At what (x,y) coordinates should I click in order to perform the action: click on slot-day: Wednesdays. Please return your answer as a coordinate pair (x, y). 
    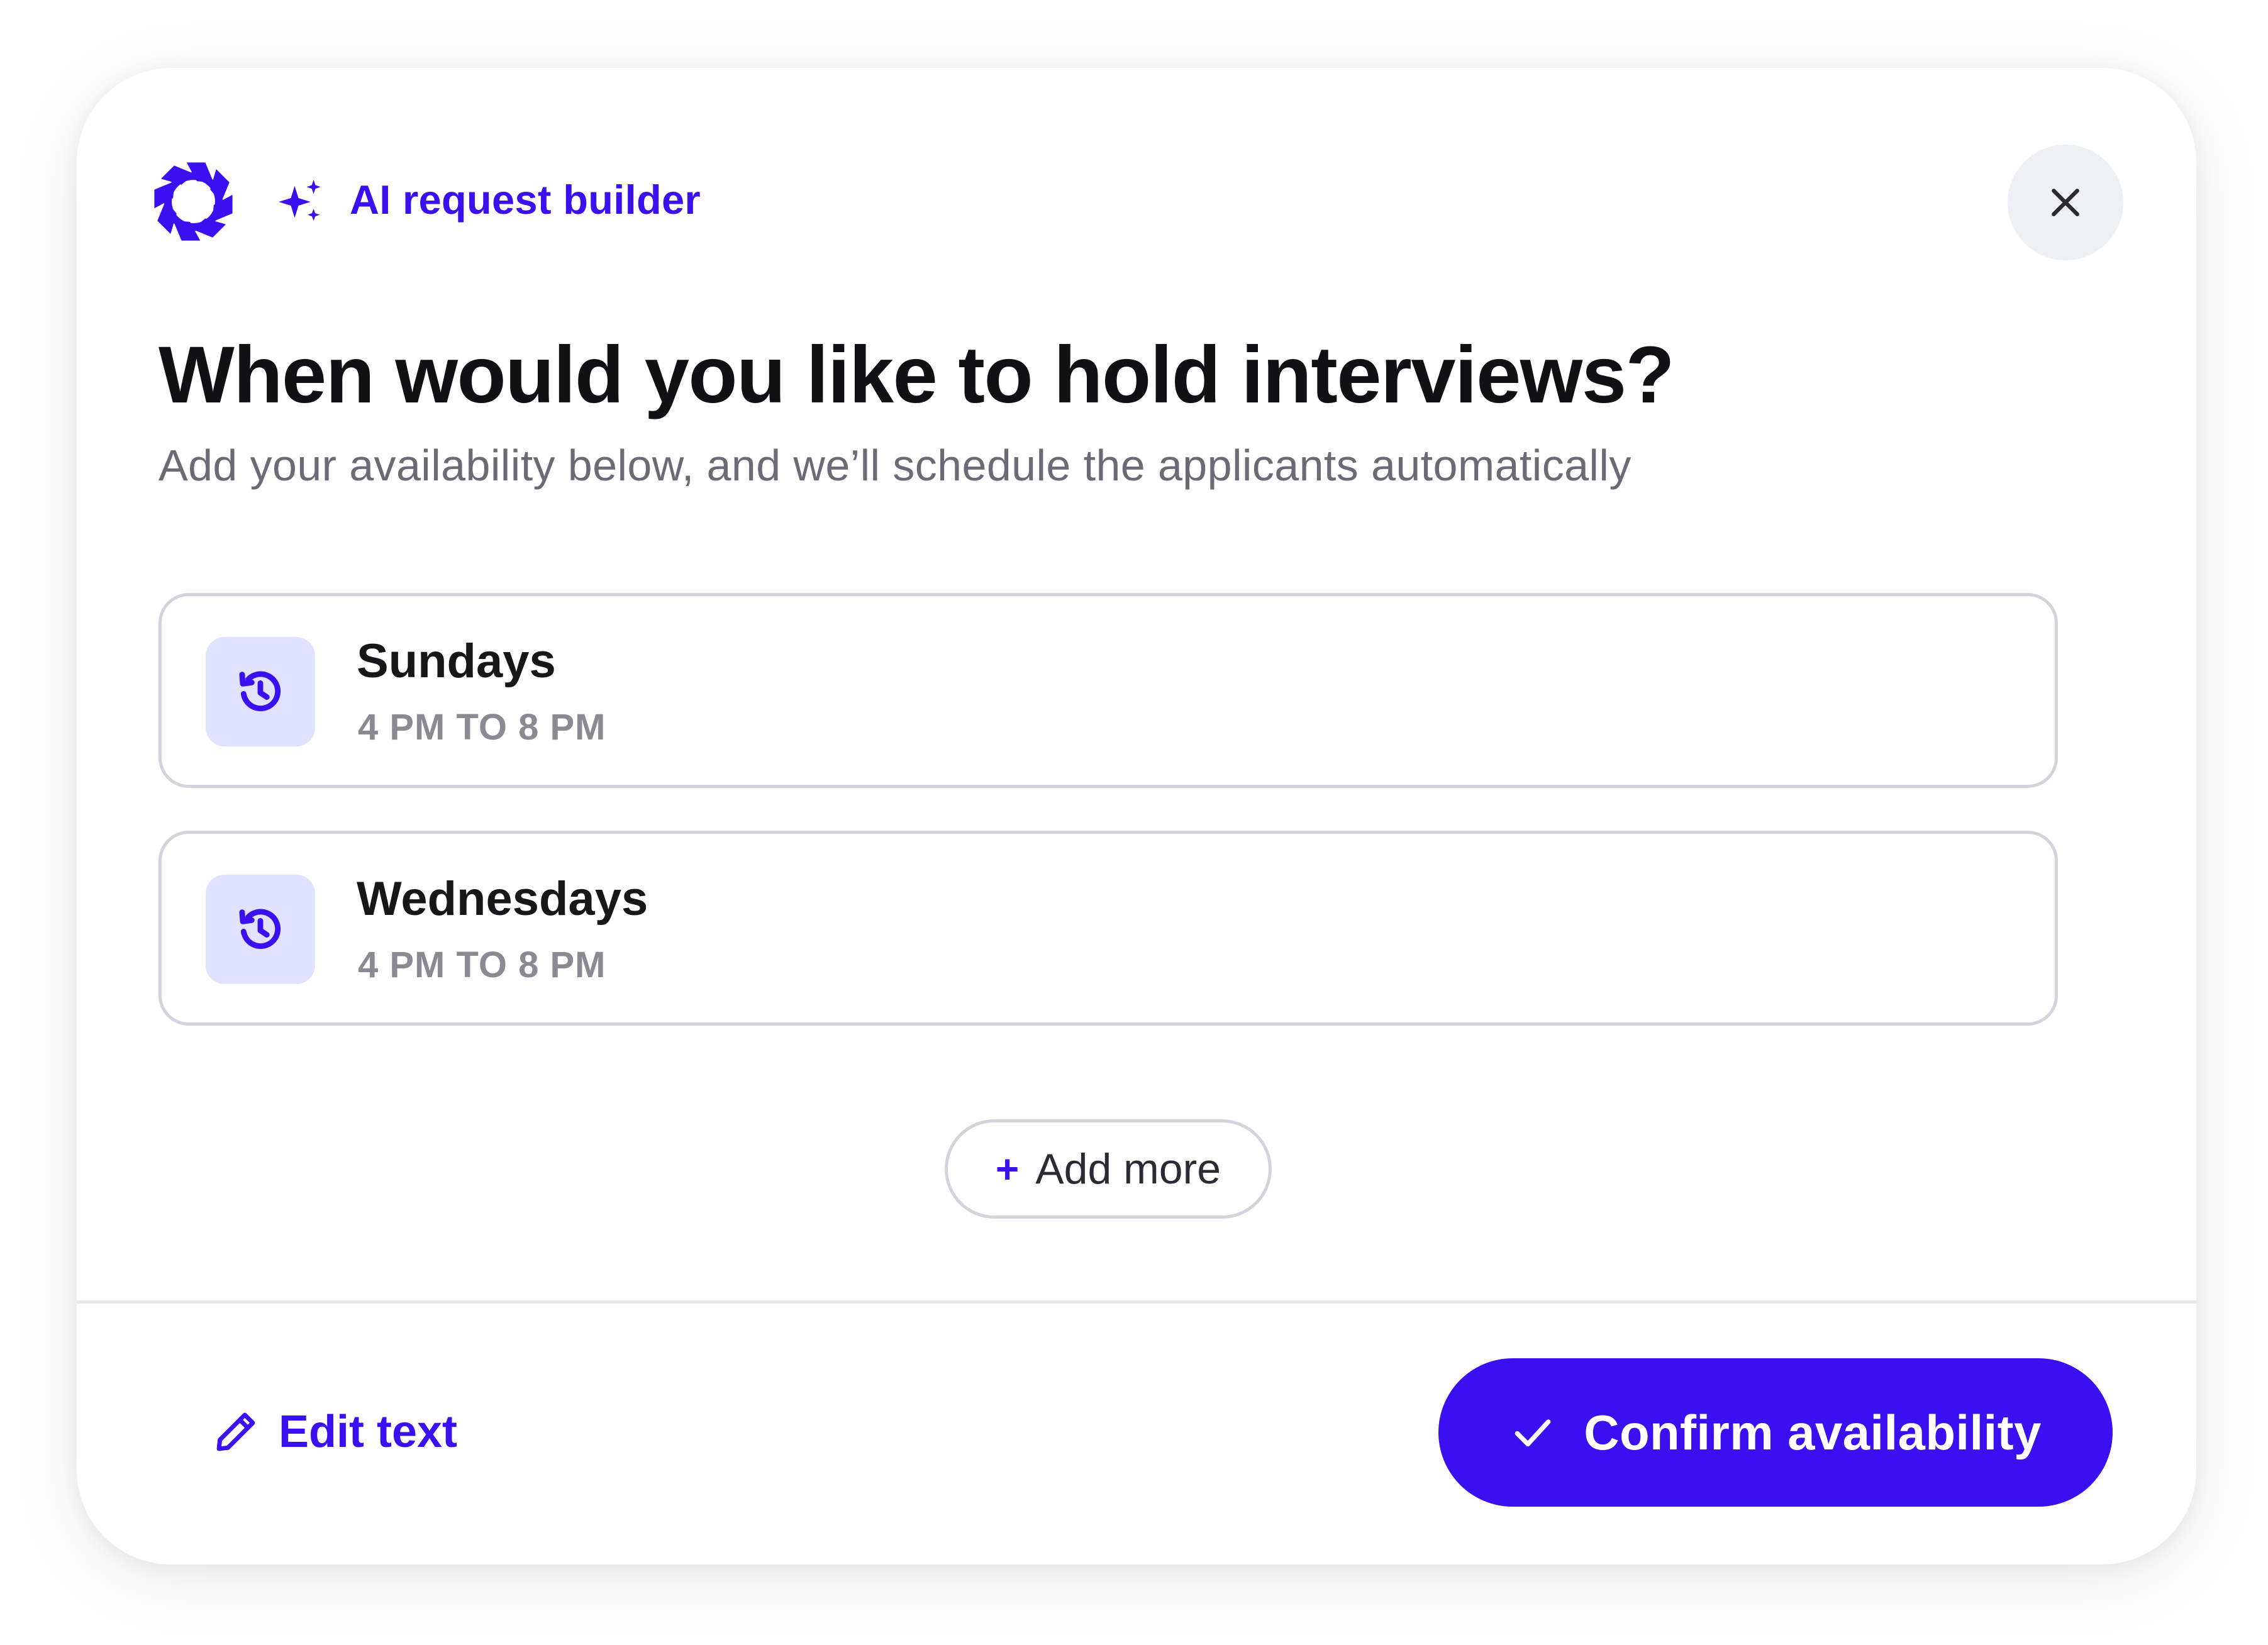
    Looking at the image, I should click on (503, 899).